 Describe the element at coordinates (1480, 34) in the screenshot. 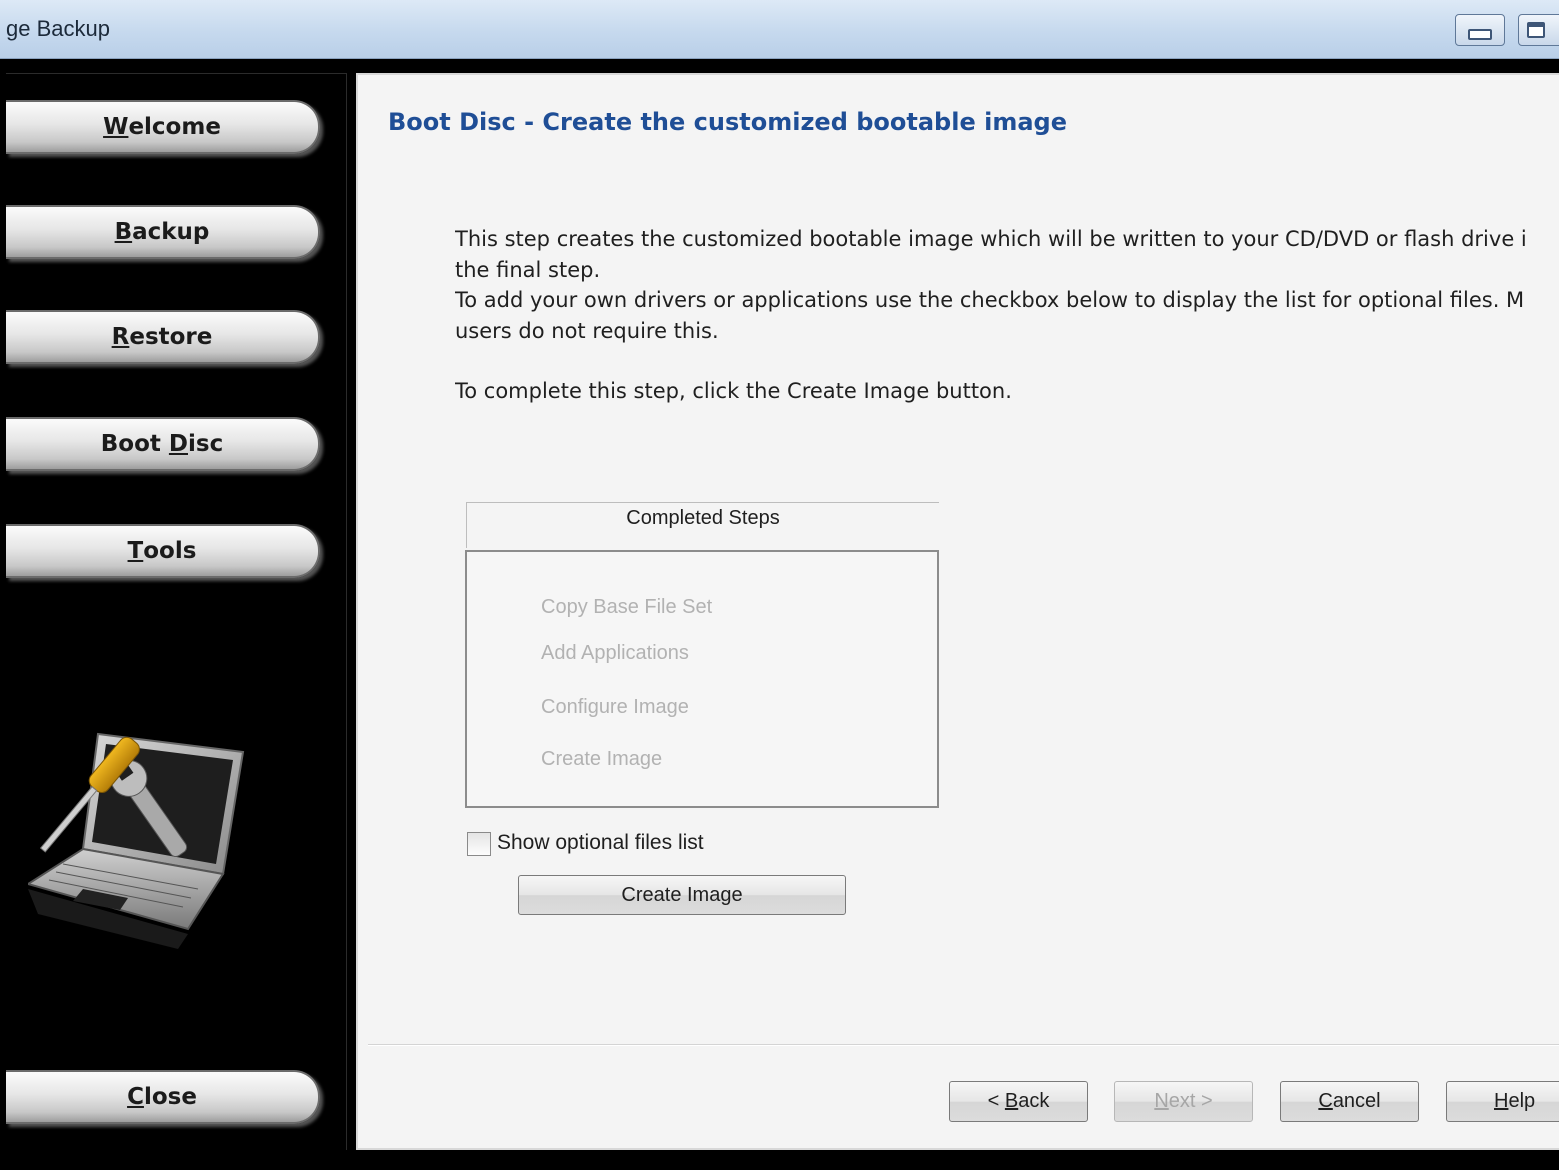

I see `minimize-icon` at that location.